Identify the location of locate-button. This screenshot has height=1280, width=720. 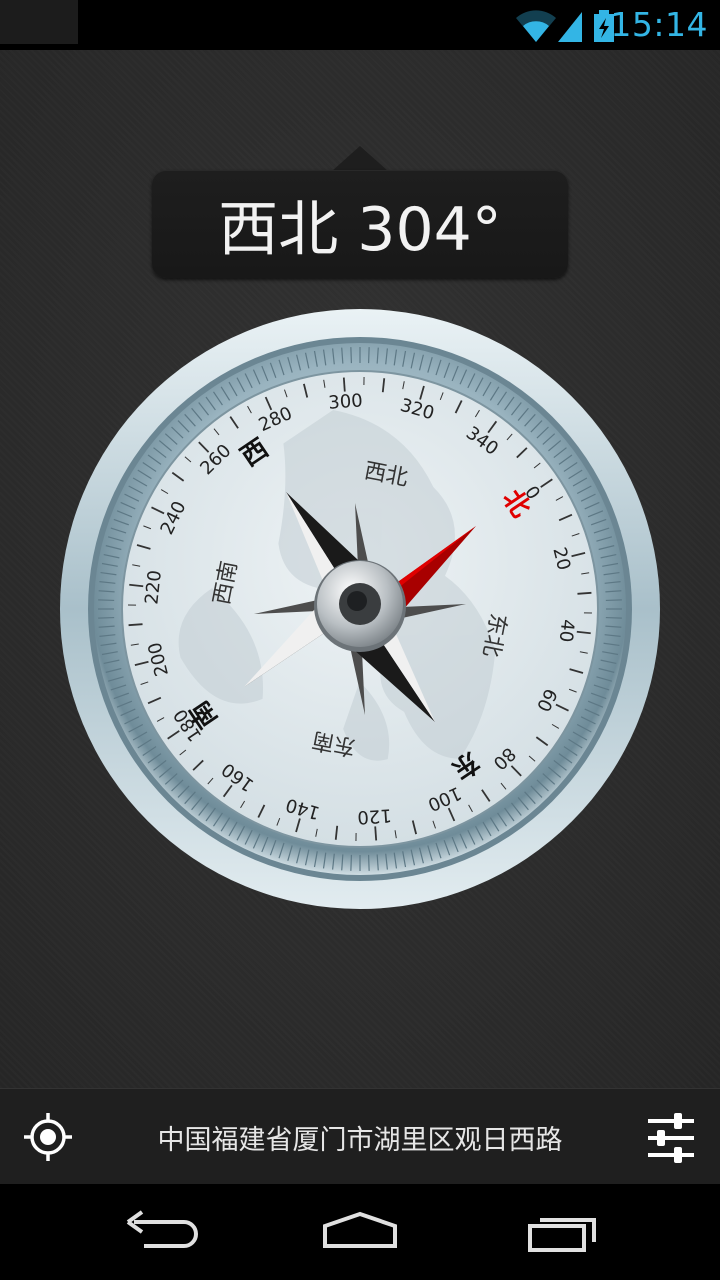
(48, 1137).